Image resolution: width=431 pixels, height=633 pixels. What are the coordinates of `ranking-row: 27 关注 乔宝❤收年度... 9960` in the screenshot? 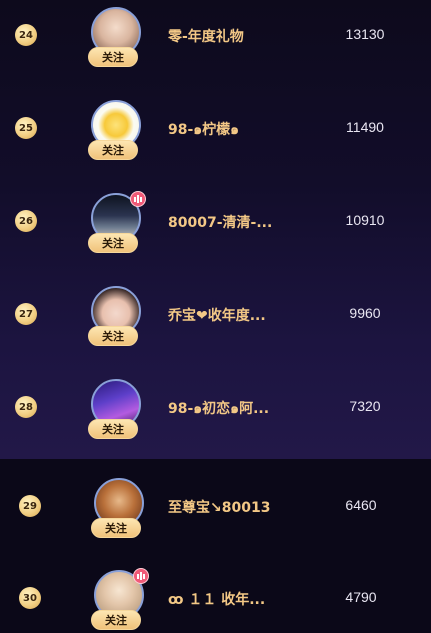 It's located at (215, 325).